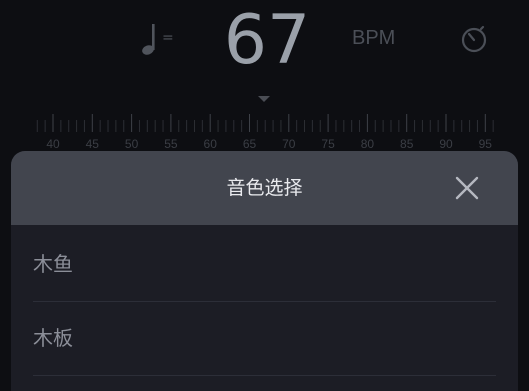  I want to click on sheet-title: 音色选择, so click(264, 188).